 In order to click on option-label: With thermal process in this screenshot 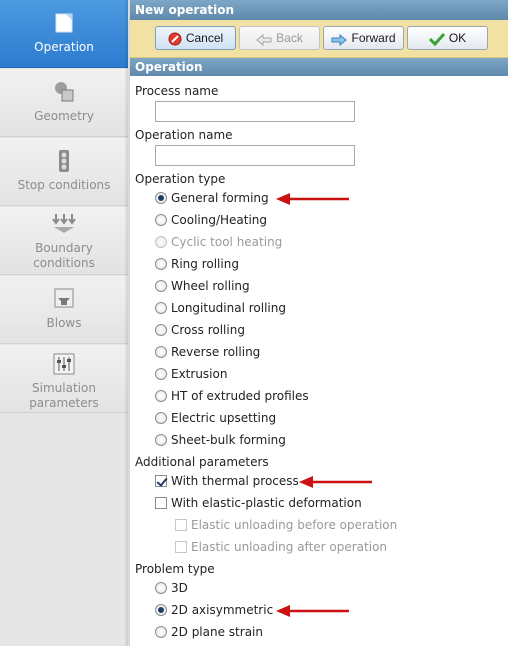, I will do `click(235, 481)`.